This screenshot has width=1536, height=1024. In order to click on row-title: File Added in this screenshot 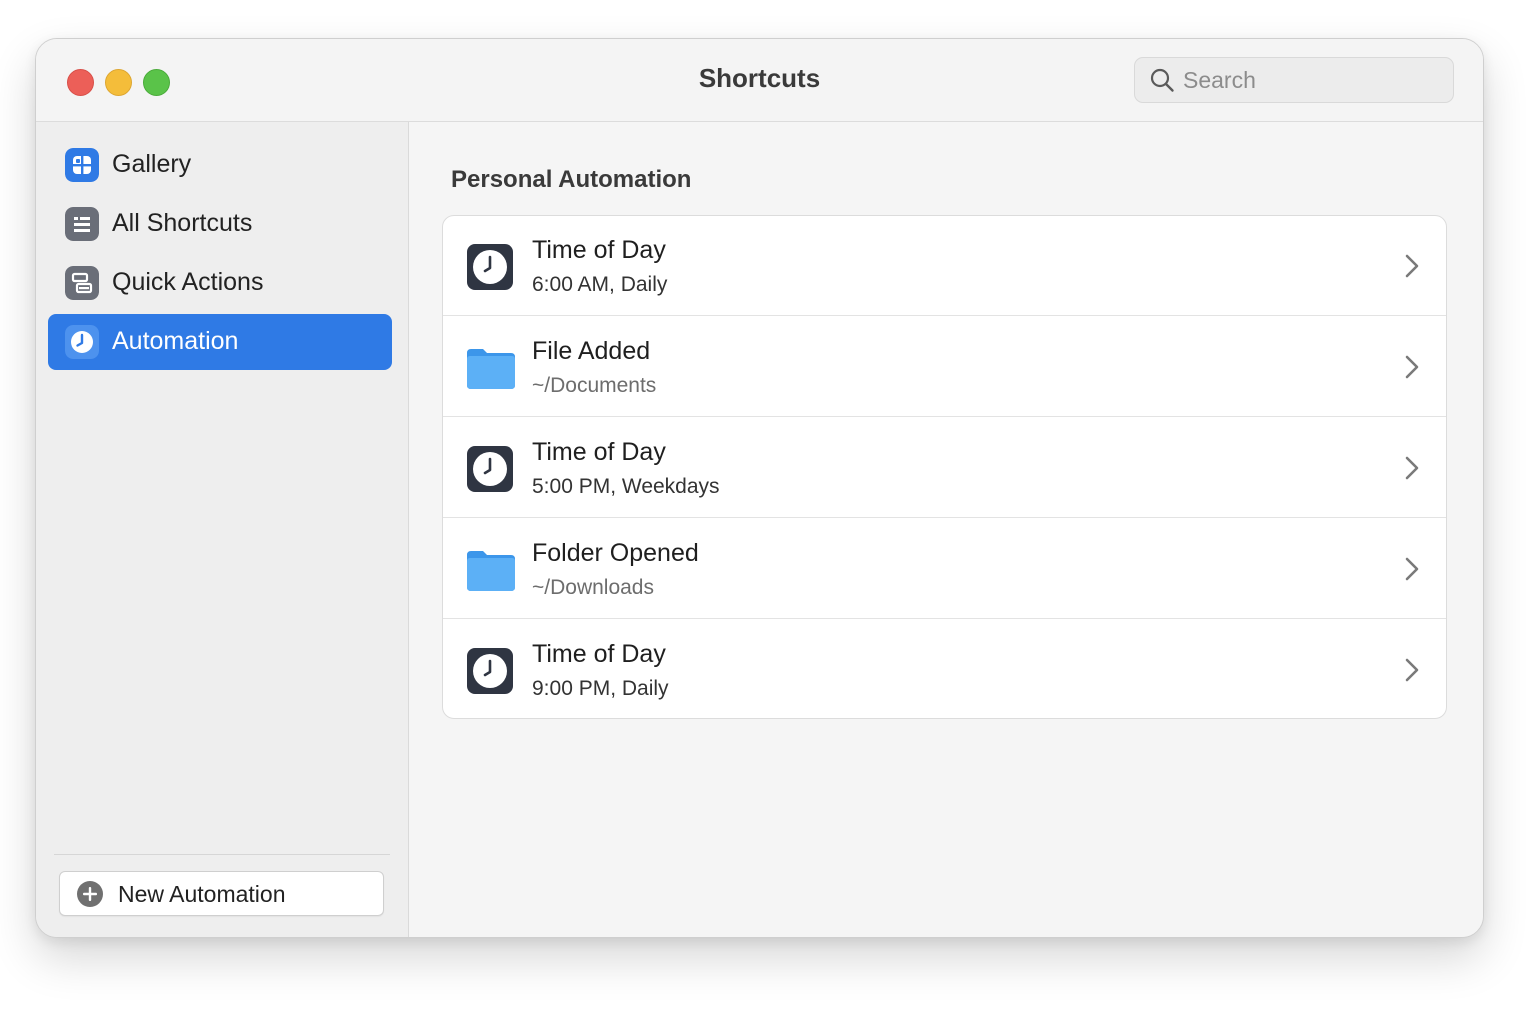, I will do `click(591, 351)`.